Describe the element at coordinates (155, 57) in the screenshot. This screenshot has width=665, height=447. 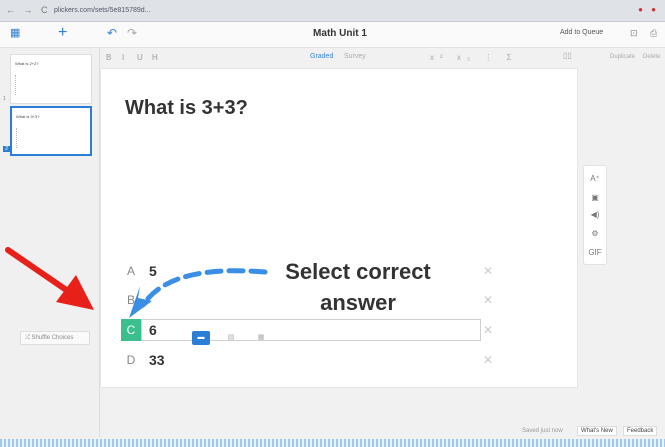
I see `heading-button: H` at that location.